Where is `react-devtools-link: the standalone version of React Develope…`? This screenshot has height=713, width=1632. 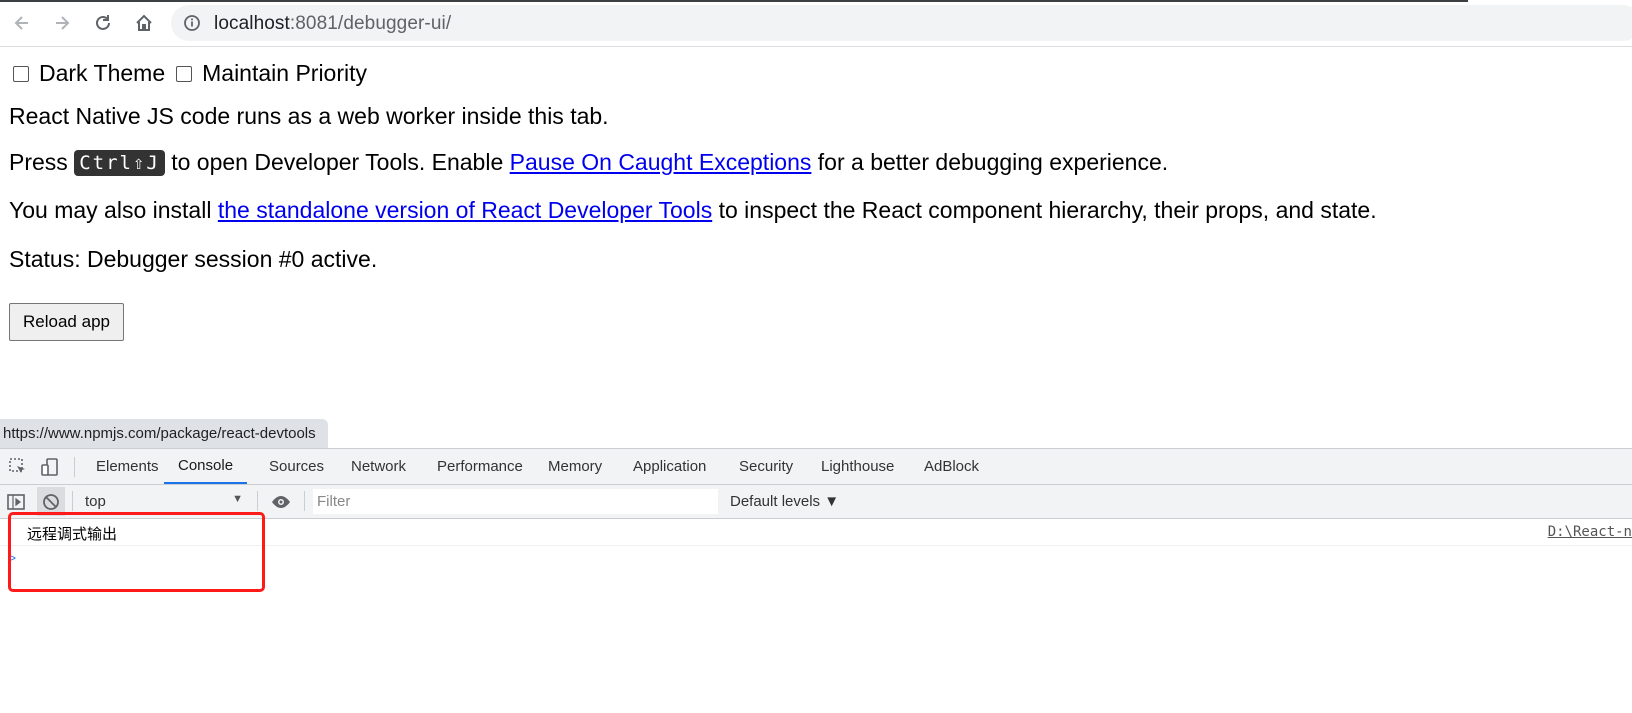
react-devtools-link: the standalone version of React Develope… is located at coordinates (465, 210).